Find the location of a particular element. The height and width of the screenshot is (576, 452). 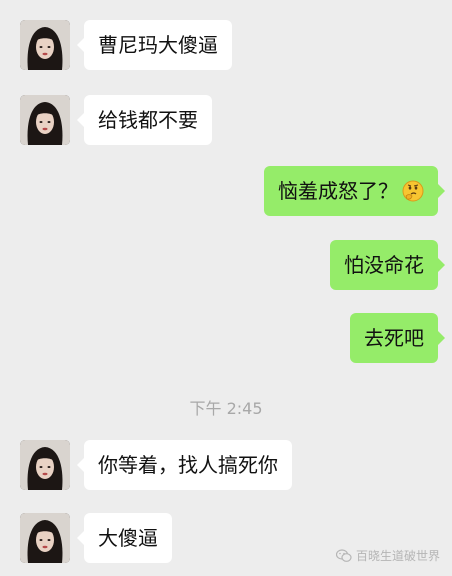

message-bubble-received: 大傻逼 is located at coordinates (124, 538).